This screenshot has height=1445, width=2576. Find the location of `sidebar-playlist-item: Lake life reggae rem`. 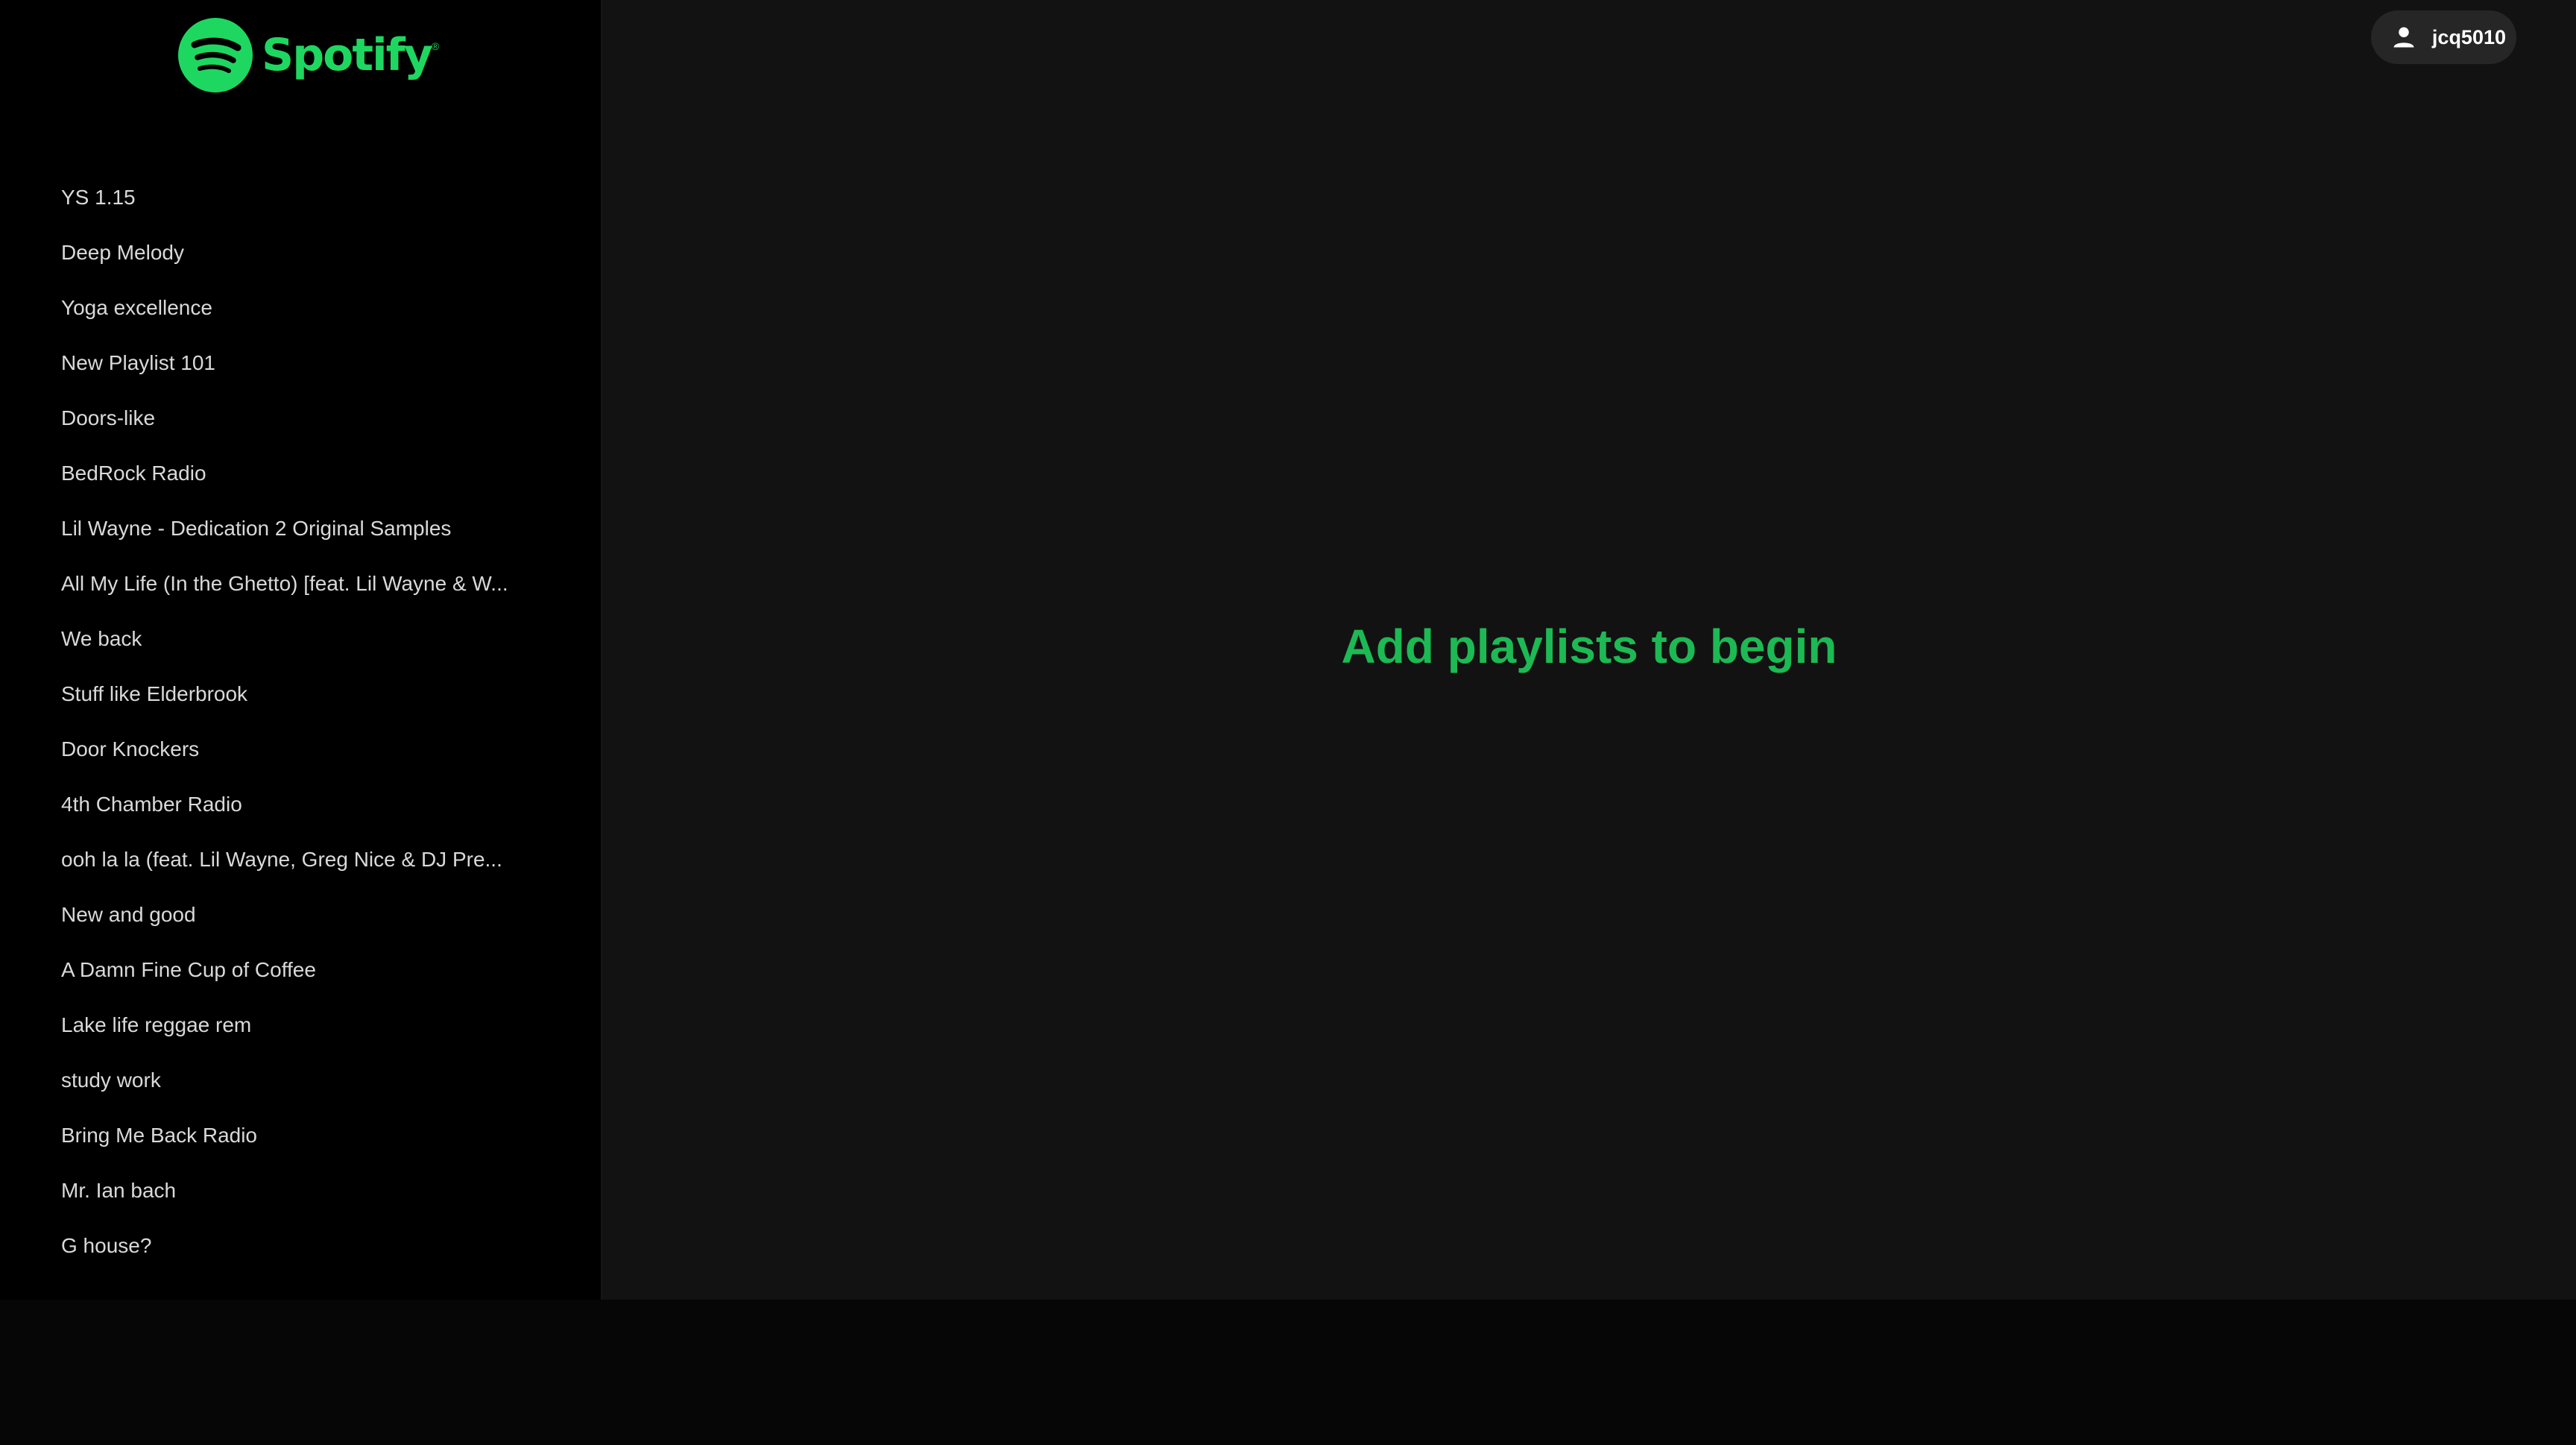

sidebar-playlist-item: Lake life reggae rem is located at coordinates (301, 1025).